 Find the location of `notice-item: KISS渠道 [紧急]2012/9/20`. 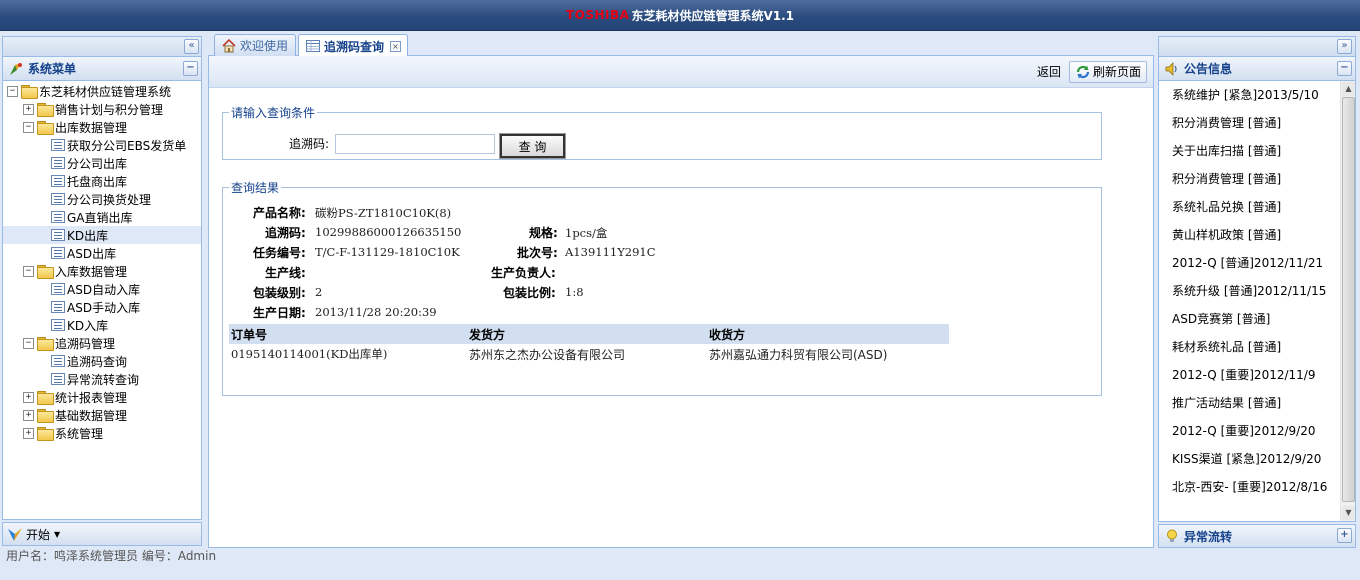

notice-item: KISS渠道 [紧急]2012/9/20 is located at coordinates (1250, 459).